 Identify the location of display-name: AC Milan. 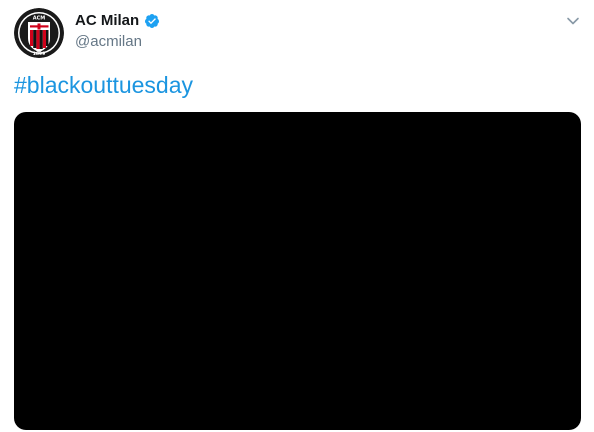
(107, 21).